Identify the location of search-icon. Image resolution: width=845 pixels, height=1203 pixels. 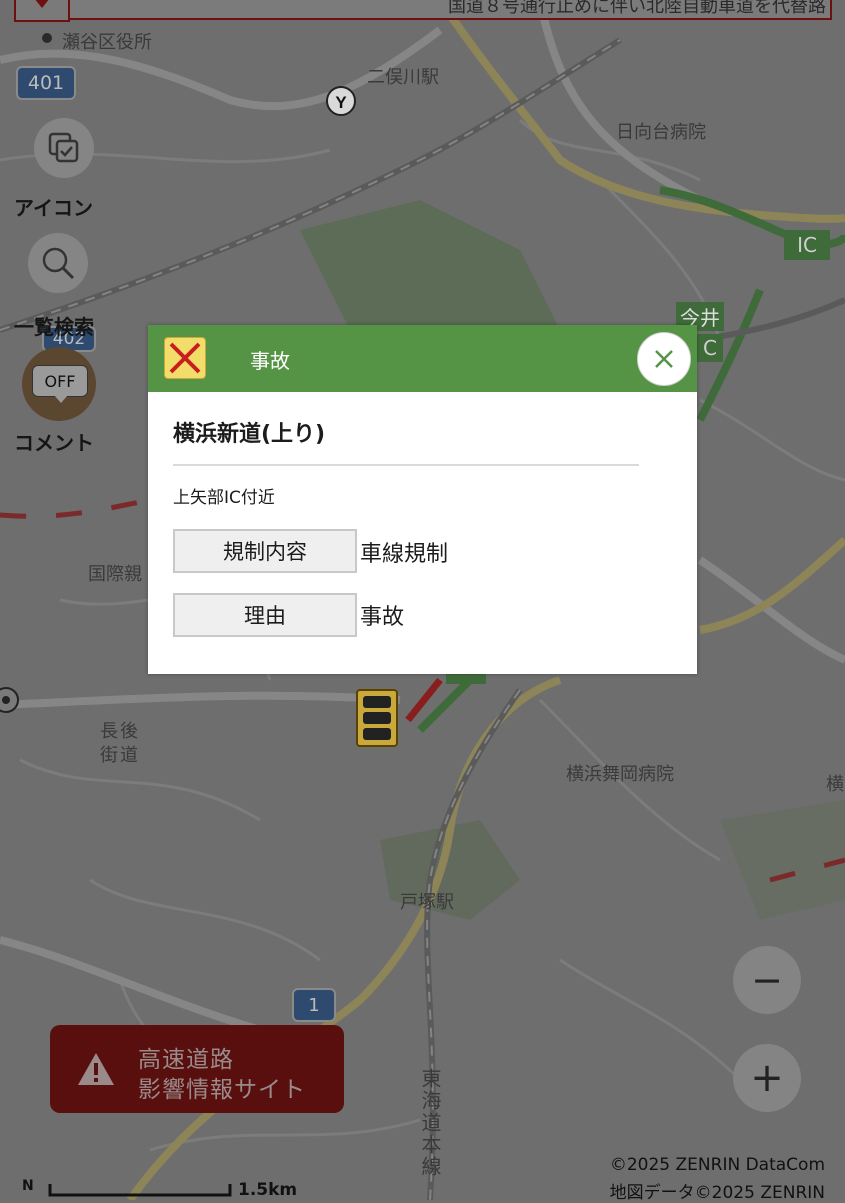
(58, 263).